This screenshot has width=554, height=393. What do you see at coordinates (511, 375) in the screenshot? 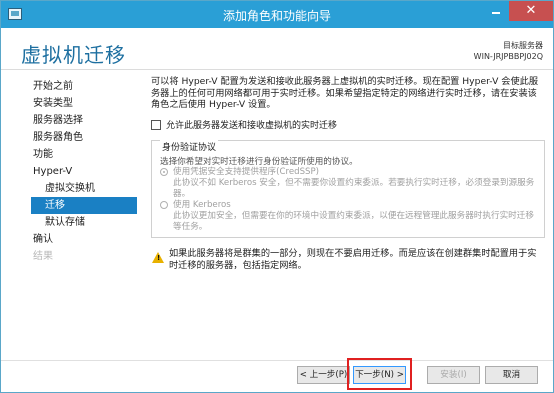
I see `cancel-button: 取消` at bounding box center [511, 375].